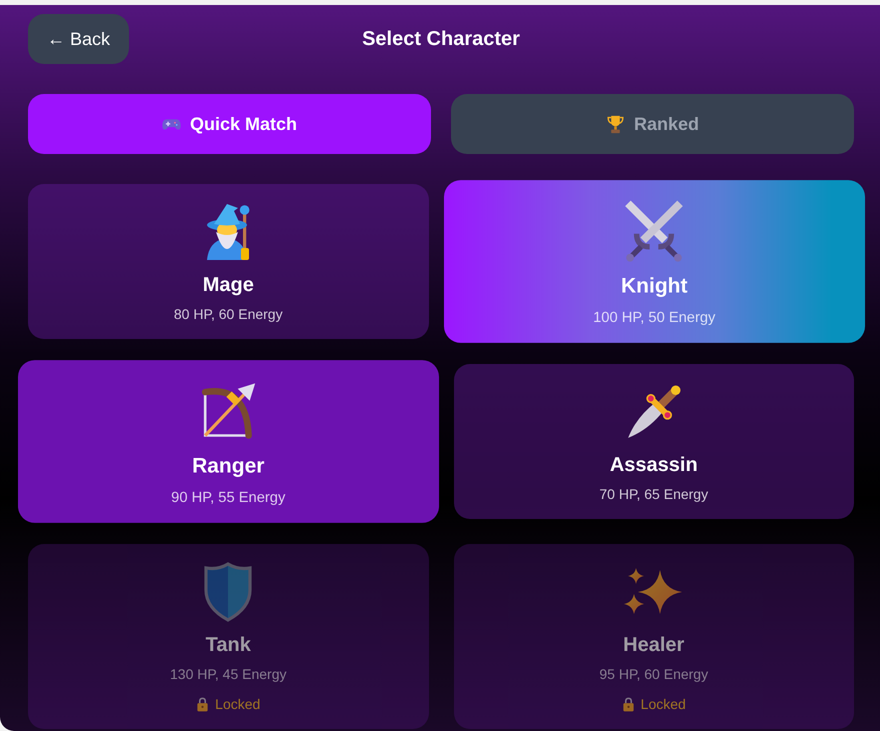 The width and height of the screenshot is (880, 731). Describe the element at coordinates (79, 39) in the screenshot. I see `back-button: ← Back` at that location.